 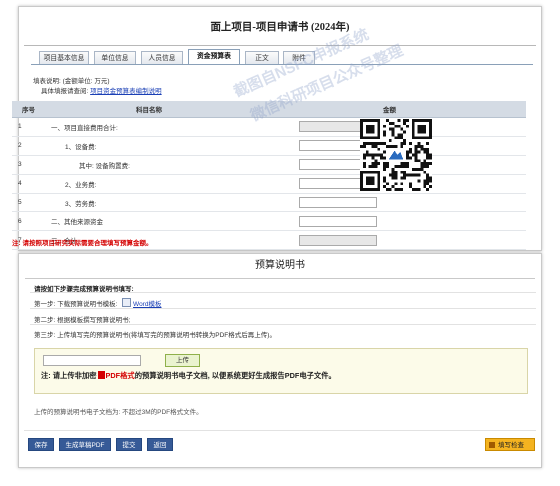 What do you see at coordinates (126, 91) in the screenshot?
I see `budget-guide-link: 项目资金预算表编制说明` at bounding box center [126, 91].